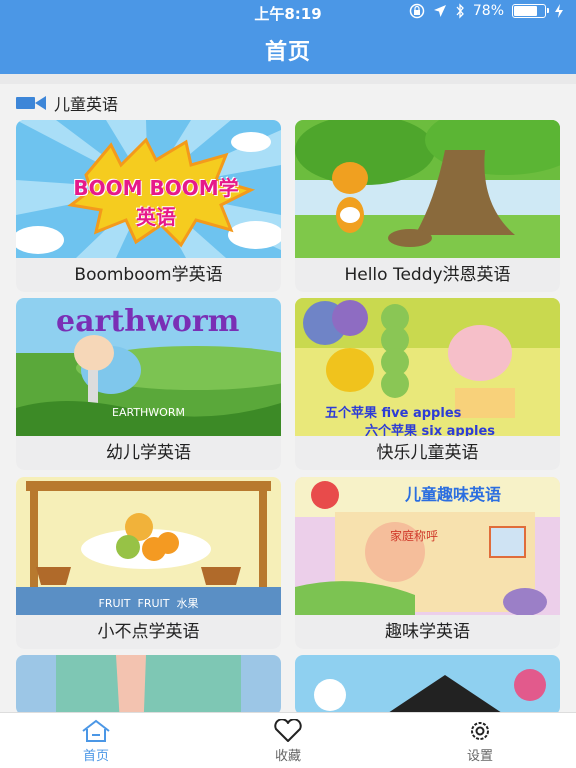 The width and height of the screenshot is (576, 768). What do you see at coordinates (480, 731) in the screenshot?
I see `gear-icon` at bounding box center [480, 731].